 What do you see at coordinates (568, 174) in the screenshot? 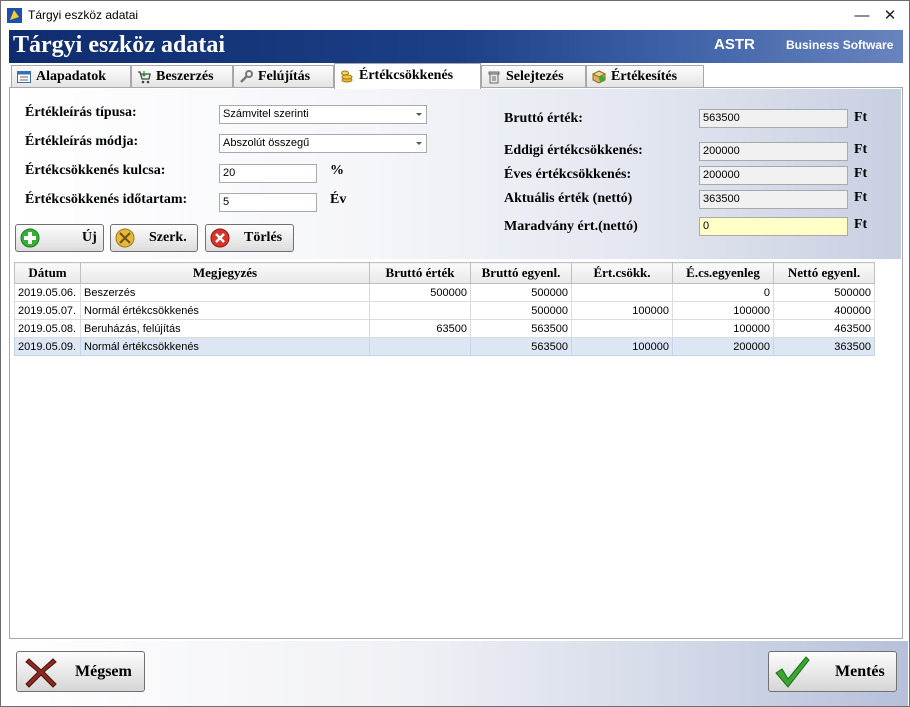
I see `annual-label: Éves értékcsökkenés:` at bounding box center [568, 174].